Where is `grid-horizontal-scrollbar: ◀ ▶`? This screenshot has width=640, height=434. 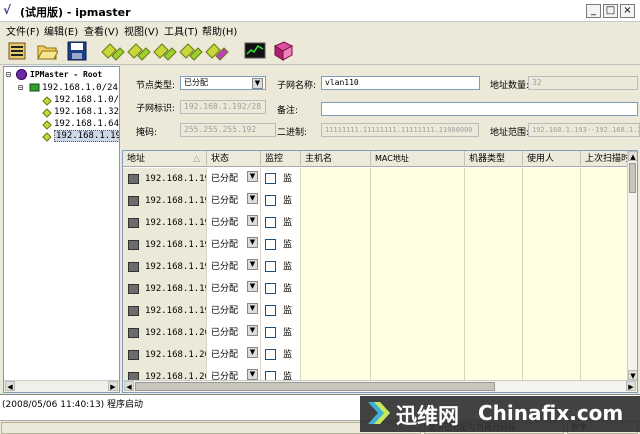
grid-horizontal-scrollbar: ◀ ▶ is located at coordinates (380, 386).